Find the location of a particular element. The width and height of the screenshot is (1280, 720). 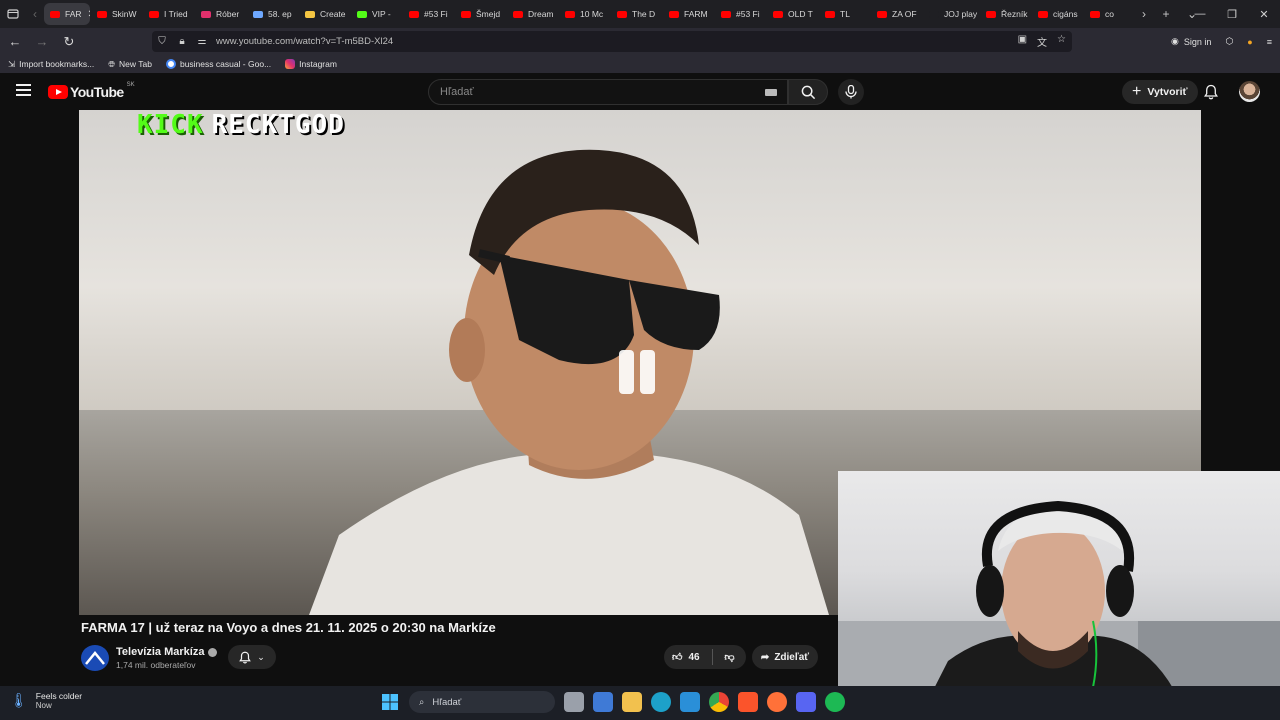

country-code: SK is located at coordinates (130, 85).